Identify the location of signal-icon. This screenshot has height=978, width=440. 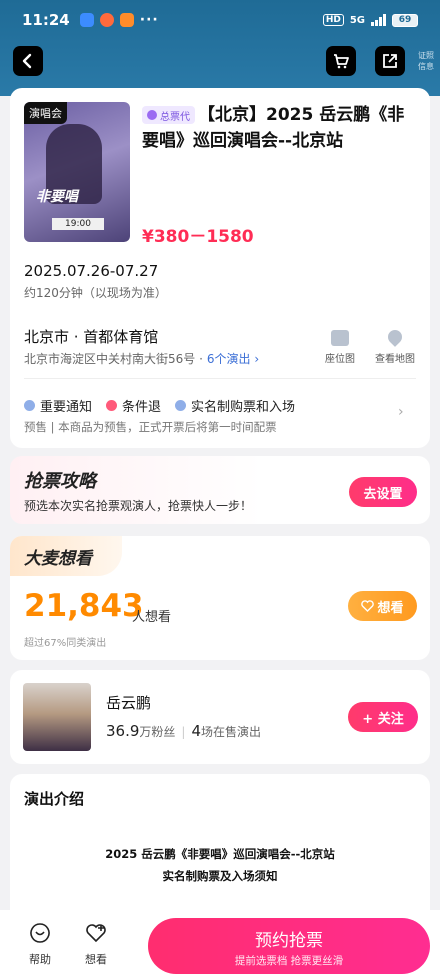
(378, 20).